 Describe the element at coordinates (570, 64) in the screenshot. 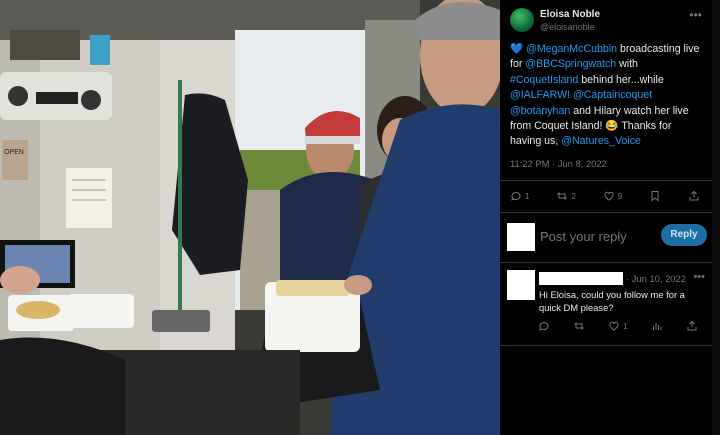

I see `mention-link: @BBCSpringwatch` at that location.